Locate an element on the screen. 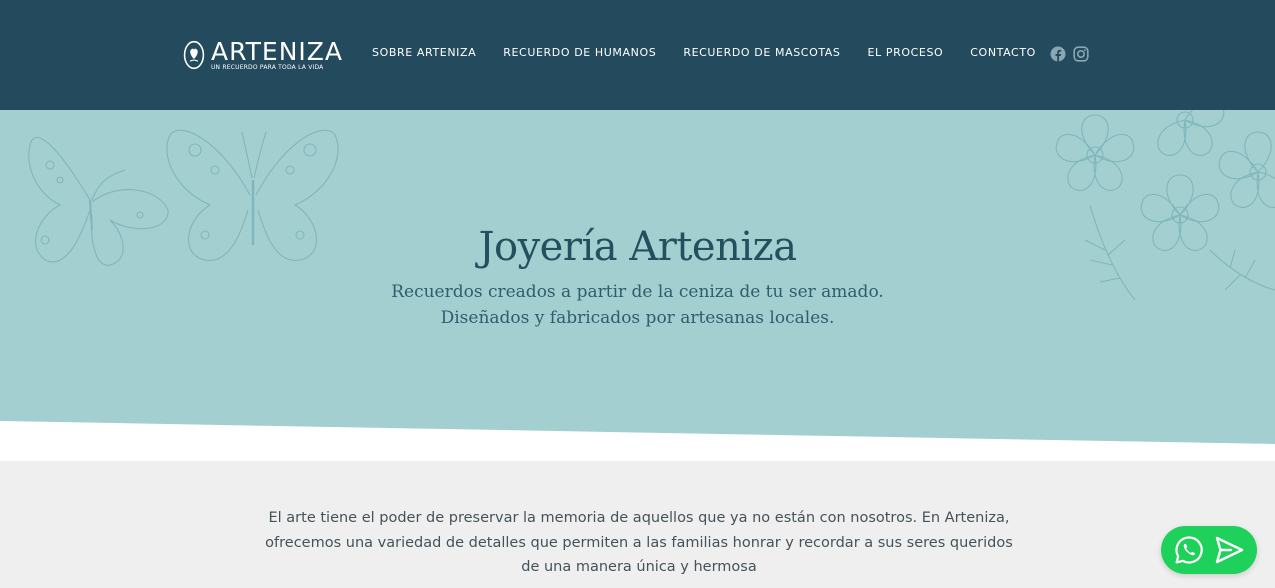 This screenshot has width=1275, height=588. social-links is located at coordinates (1069, 54).